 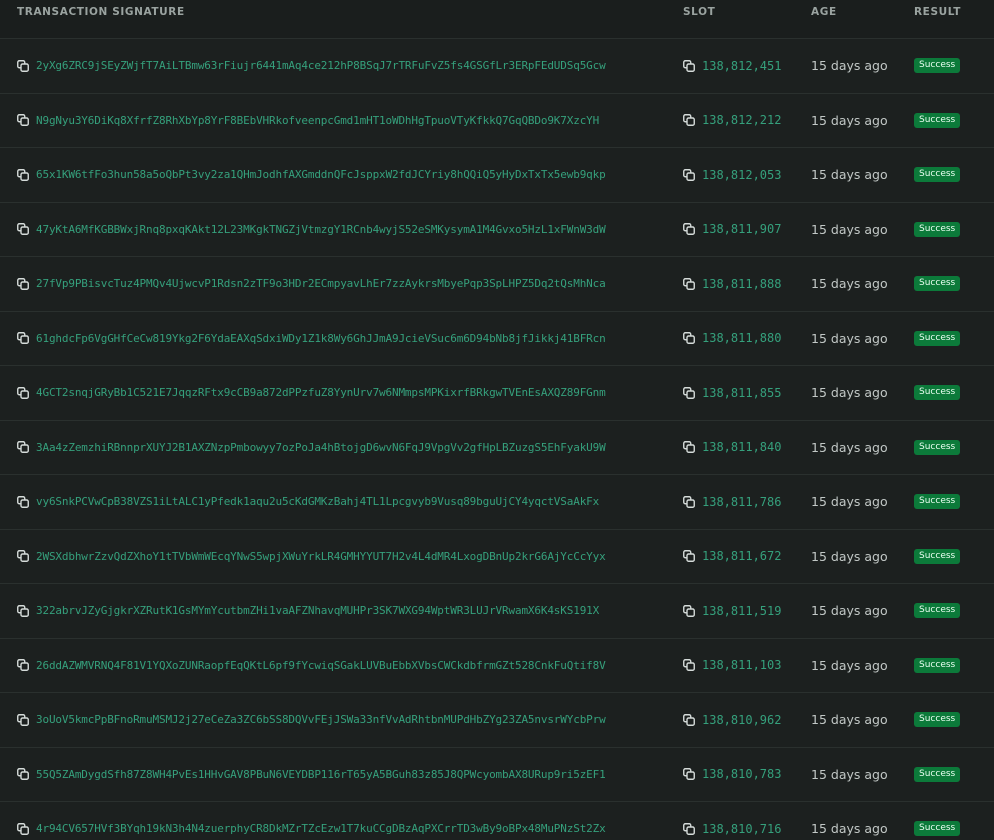 What do you see at coordinates (846, 12) in the screenshot?
I see `column-header-age: Age` at bounding box center [846, 12].